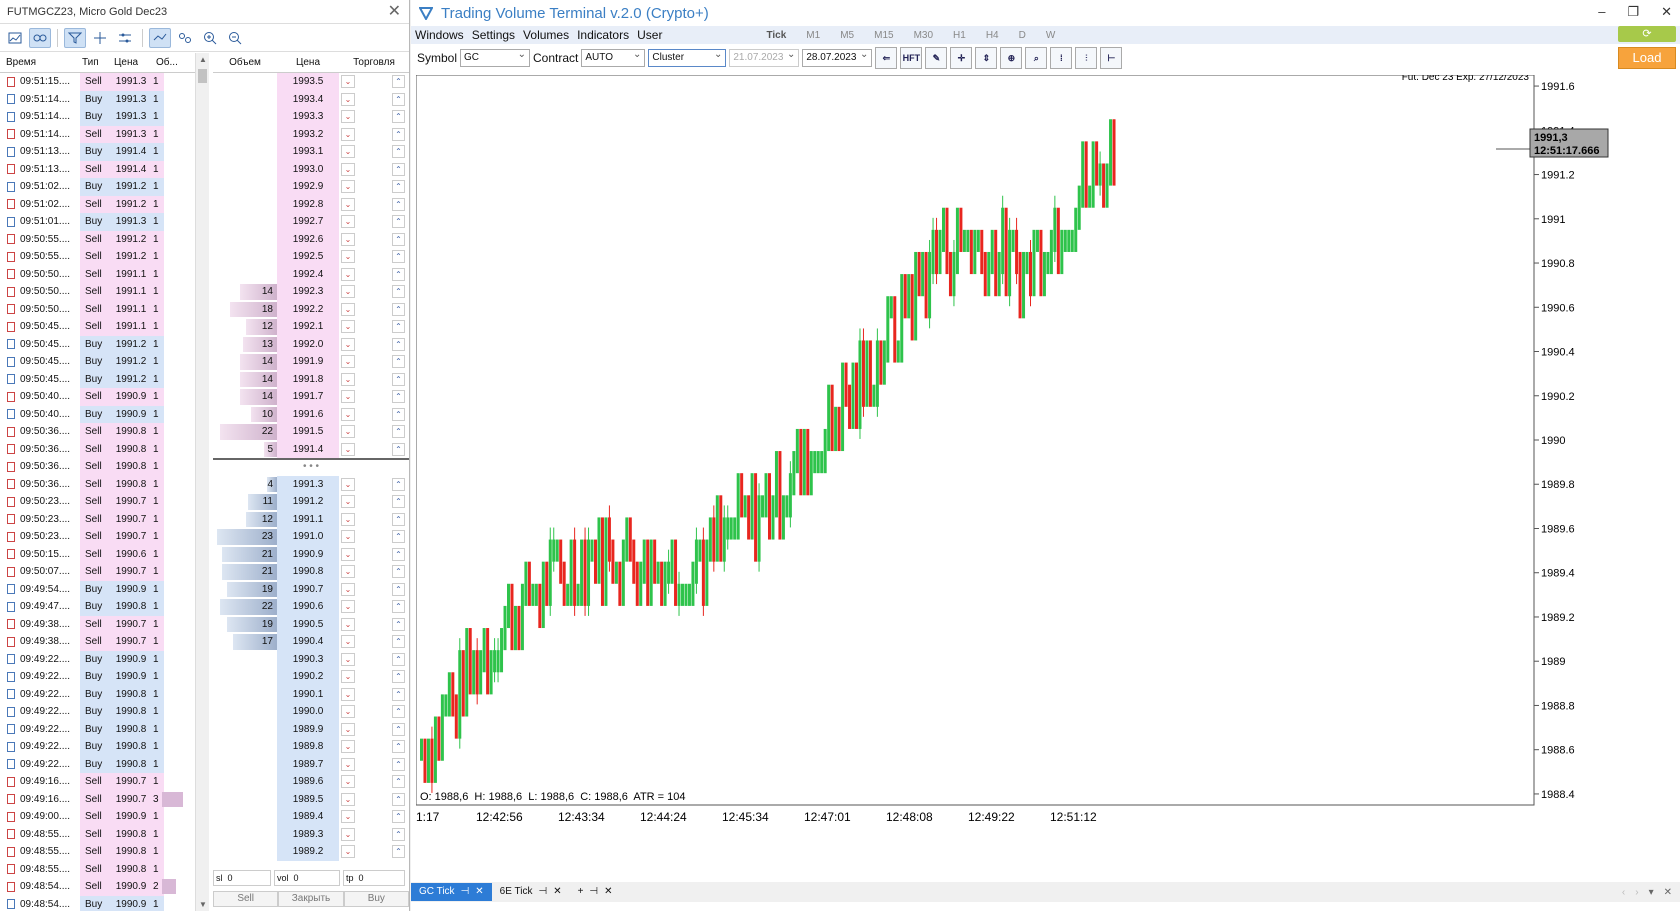 The image size is (1680, 911). What do you see at coordinates (308, 169) in the screenshot?
I see `level-price: 1993.0` at bounding box center [308, 169].